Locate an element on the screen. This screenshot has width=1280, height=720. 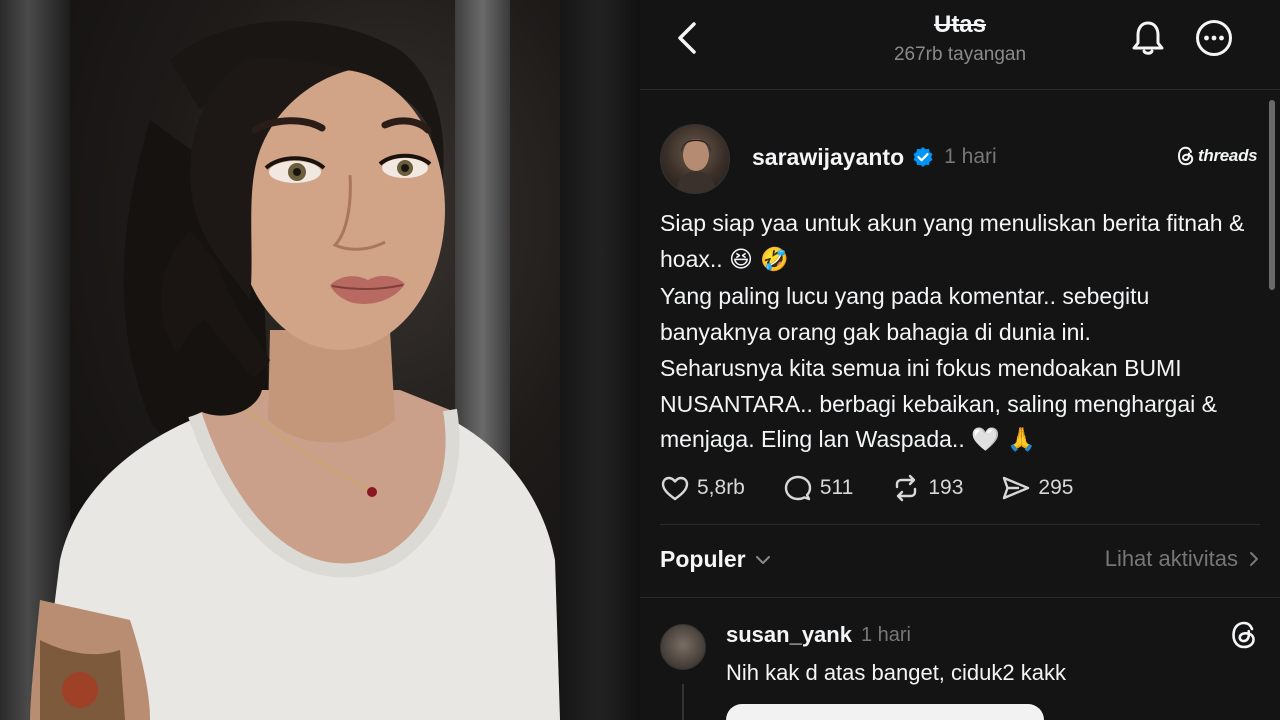
share-button: 295 is located at coordinates (1037, 488).